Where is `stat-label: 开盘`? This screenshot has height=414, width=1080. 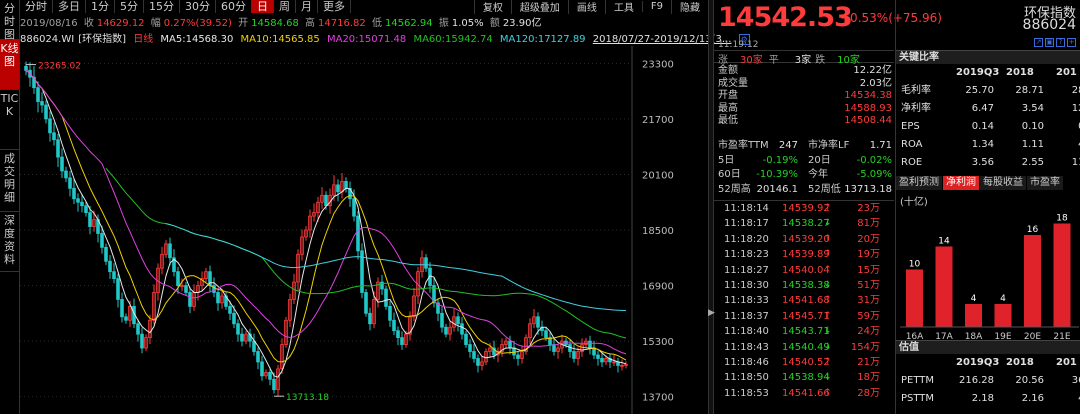 stat-label: 开盘 is located at coordinates (728, 95).